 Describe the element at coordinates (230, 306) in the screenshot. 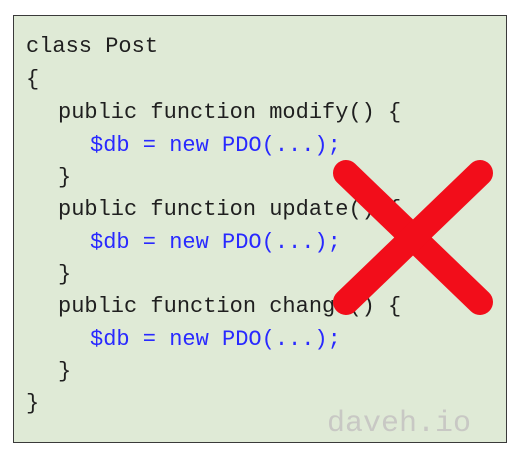

I see `code-line-change-method: public function change() {` at that location.